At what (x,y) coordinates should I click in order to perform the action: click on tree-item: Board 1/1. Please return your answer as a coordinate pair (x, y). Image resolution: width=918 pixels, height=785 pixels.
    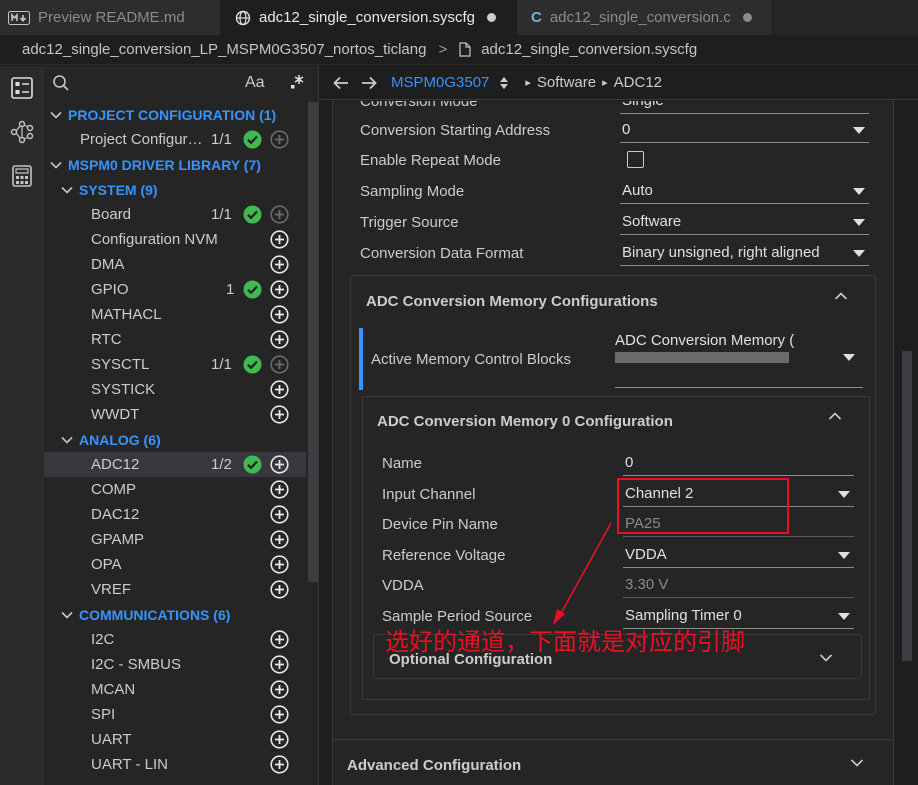
    Looking at the image, I should click on (175, 214).